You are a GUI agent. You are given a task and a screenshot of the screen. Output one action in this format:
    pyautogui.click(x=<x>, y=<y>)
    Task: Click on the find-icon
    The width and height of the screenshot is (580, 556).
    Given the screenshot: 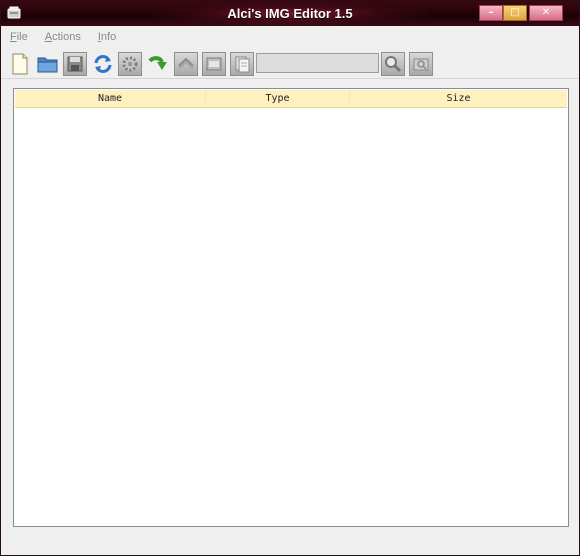 What is the action you would take?
    pyautogui.click(x=421, y=64)
    